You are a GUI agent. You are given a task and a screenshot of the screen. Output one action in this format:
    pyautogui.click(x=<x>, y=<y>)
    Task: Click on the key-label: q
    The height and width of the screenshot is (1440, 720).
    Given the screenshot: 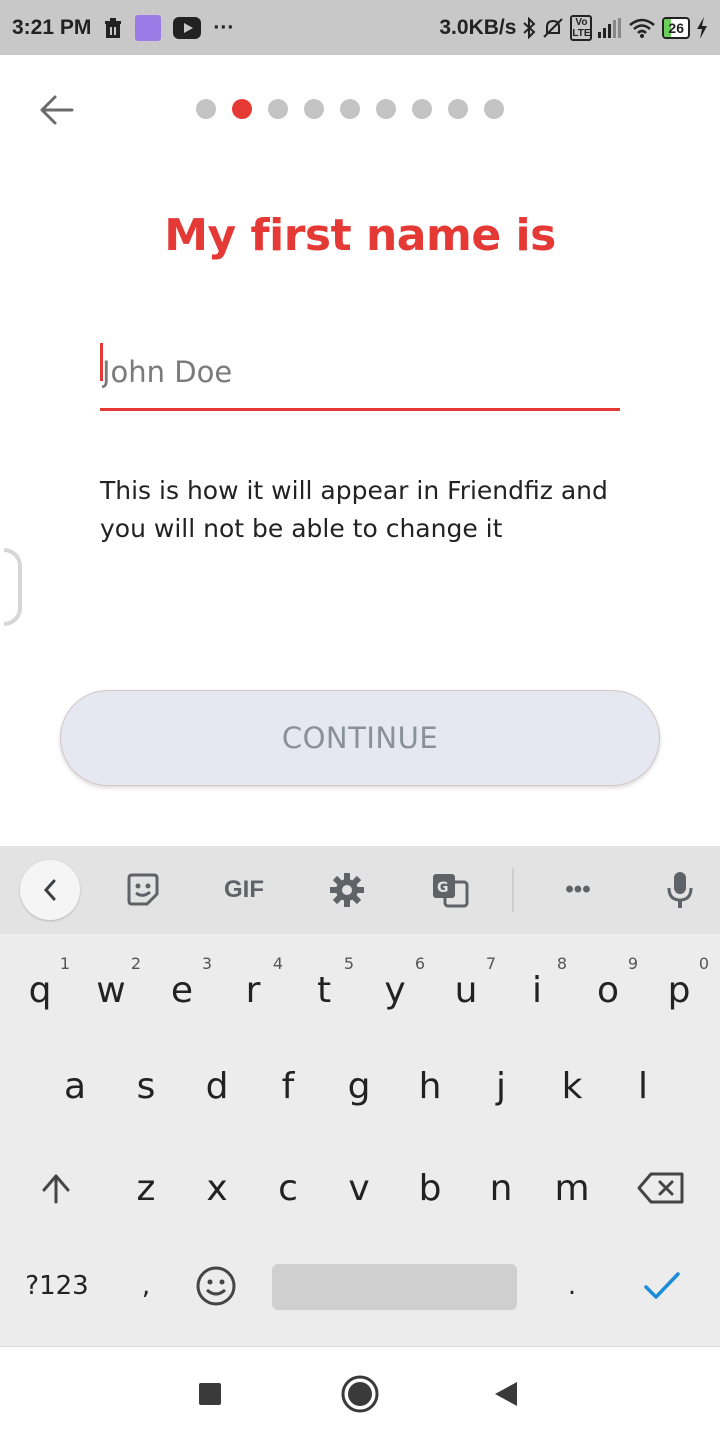 What is the action you would take?
    pyautogui.click(x=40, y=990)
    